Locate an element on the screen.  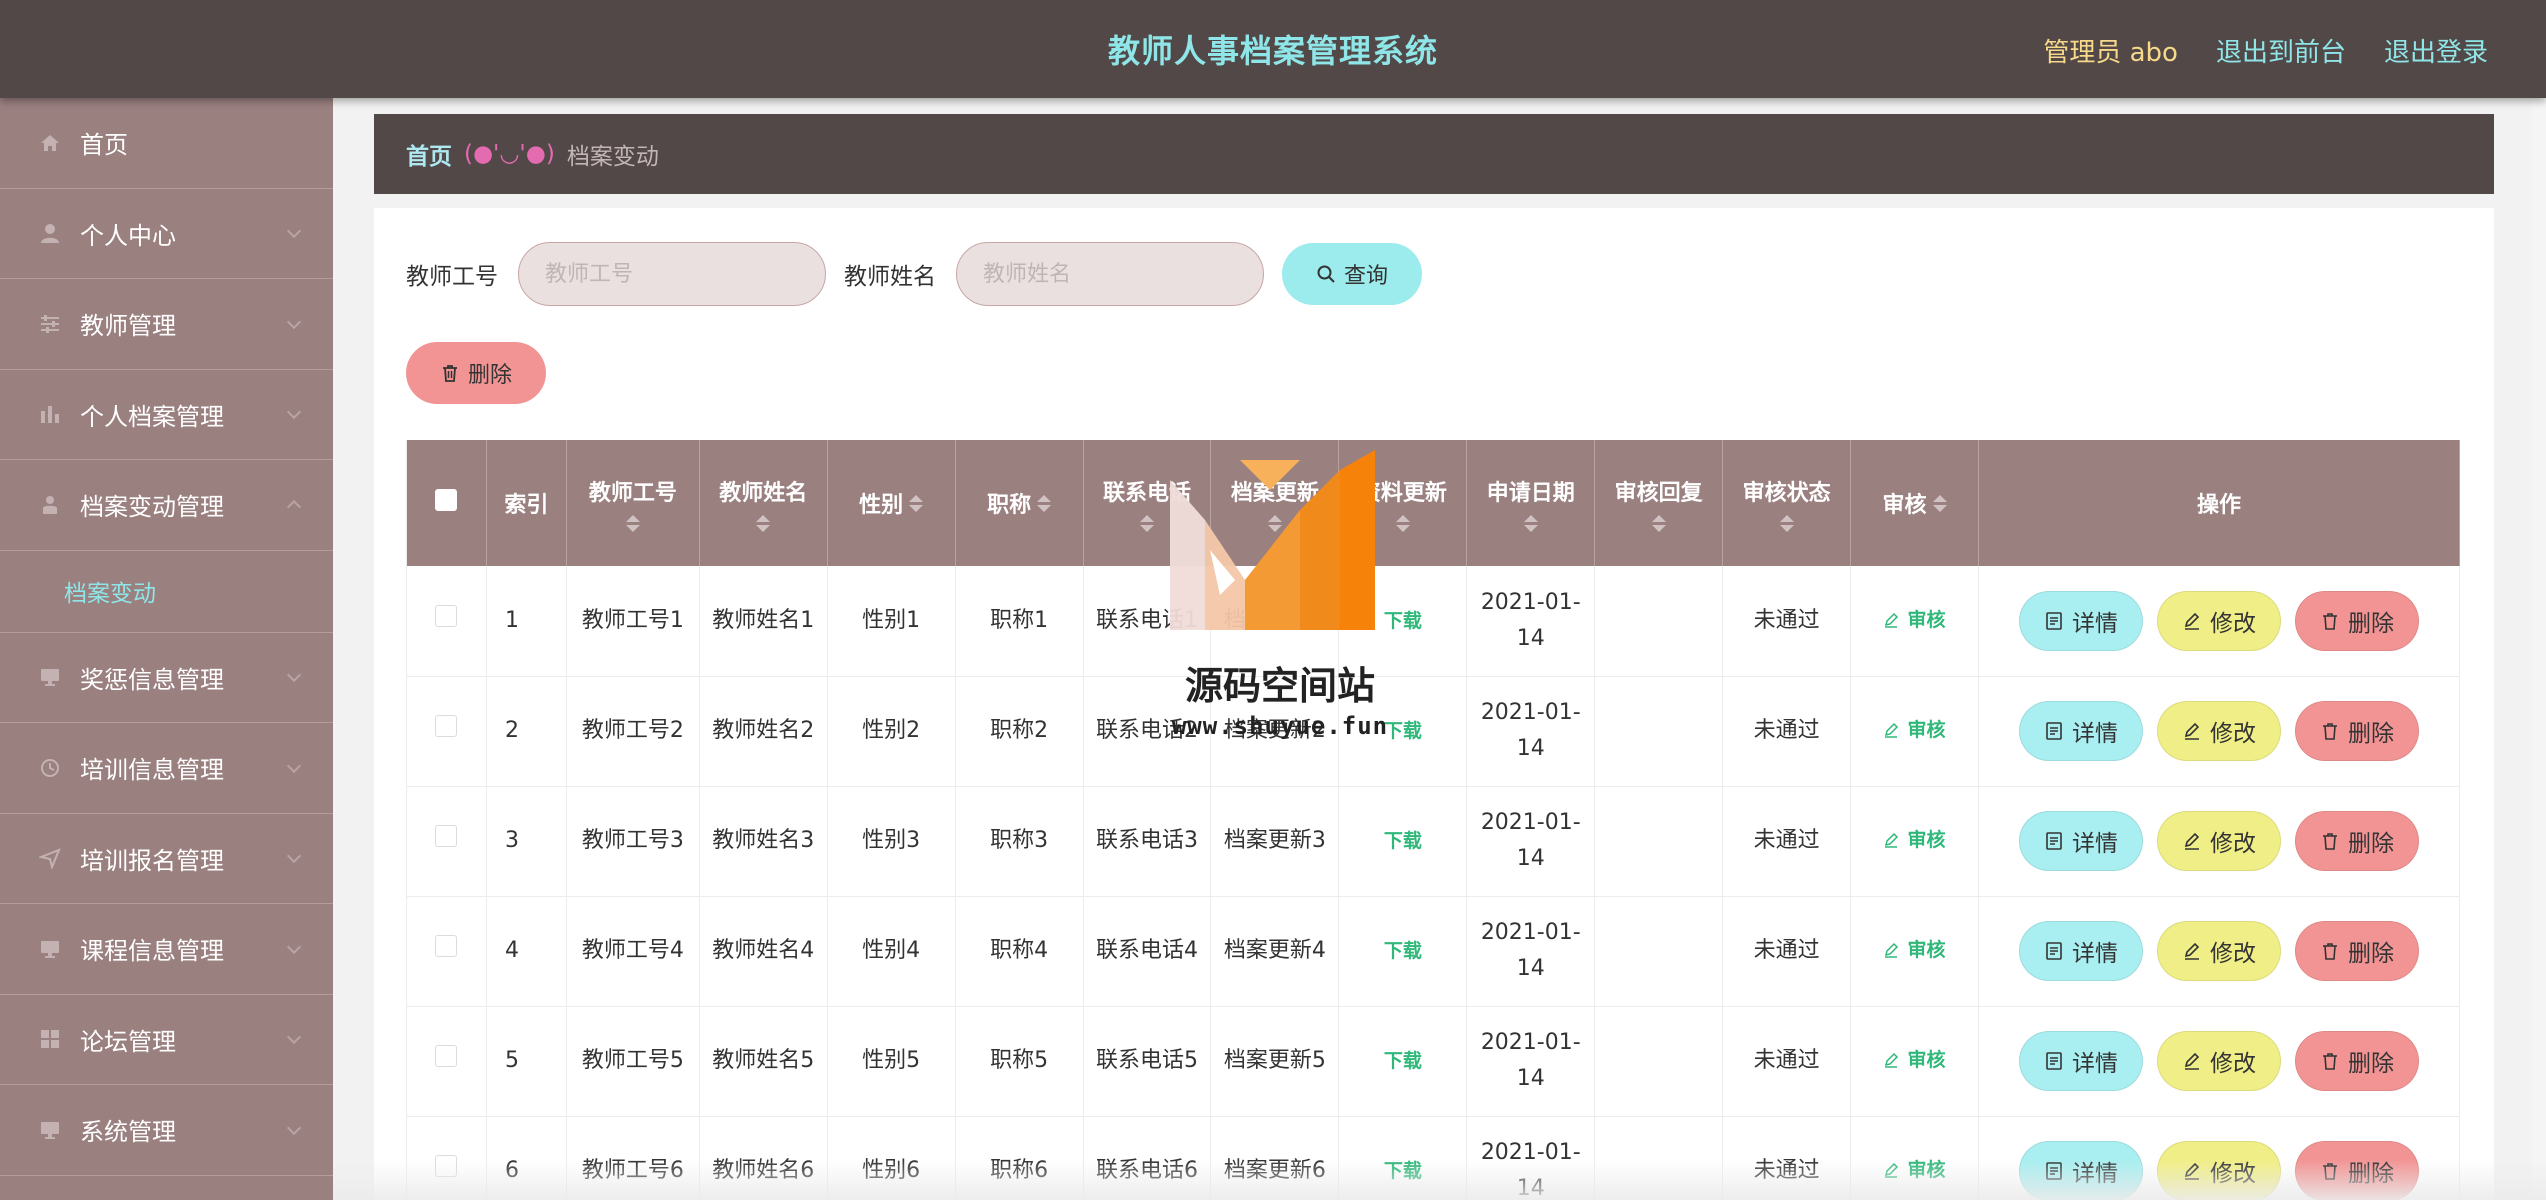
col-audit-reply: 审核回复 is located at coordinates (1659, 503).